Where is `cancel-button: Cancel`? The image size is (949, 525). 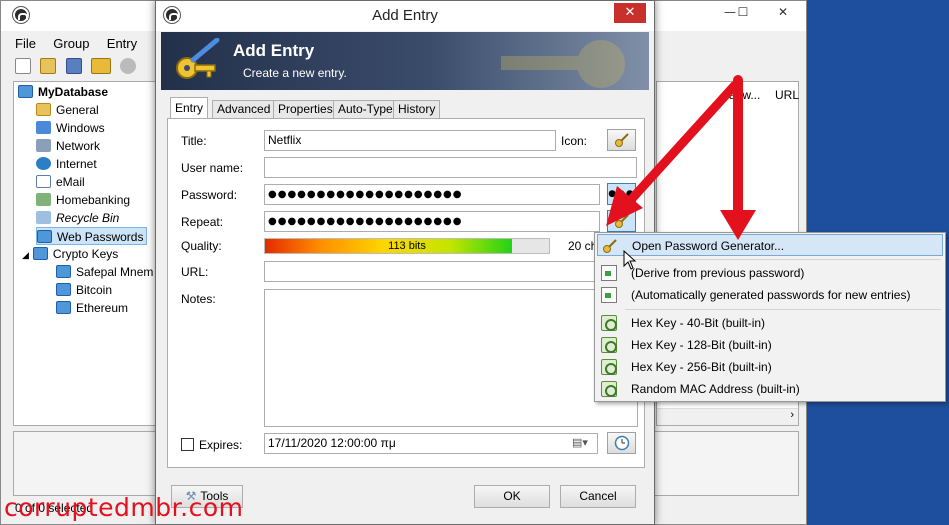
cancel-button: Cancel is located at coordinates (598, 496).